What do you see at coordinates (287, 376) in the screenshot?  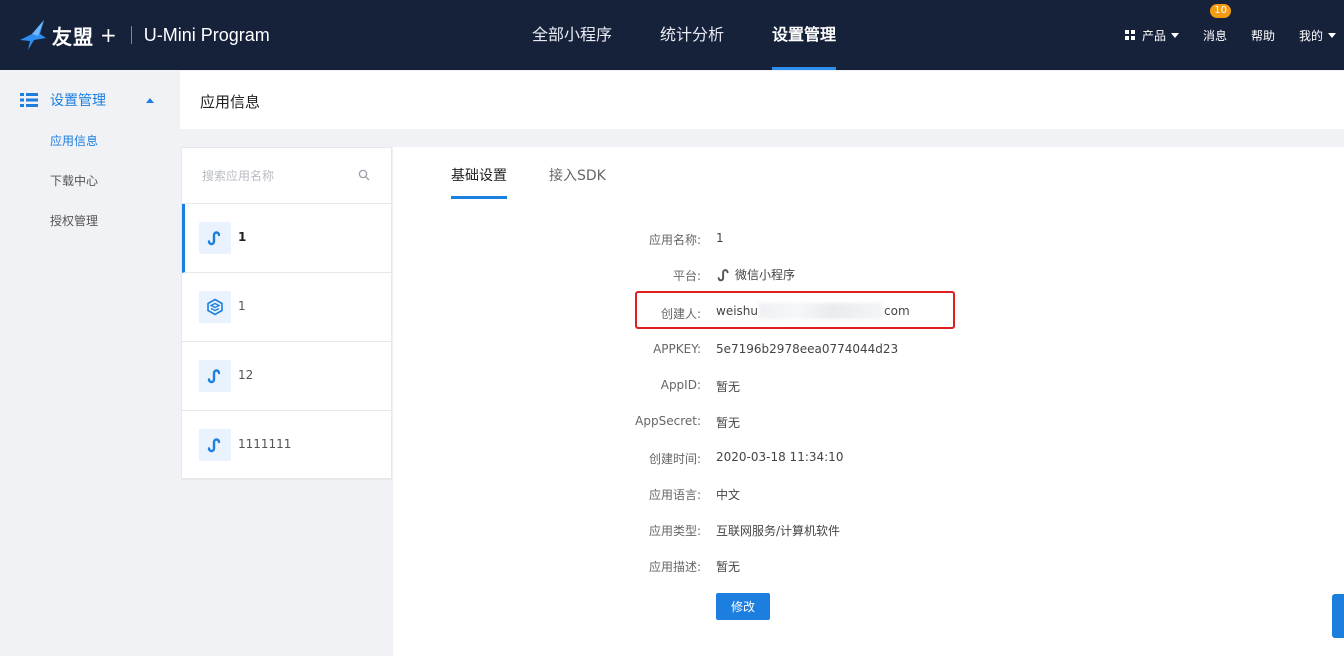 I see `app-list-item: 12` at bounding box center [287, 376].